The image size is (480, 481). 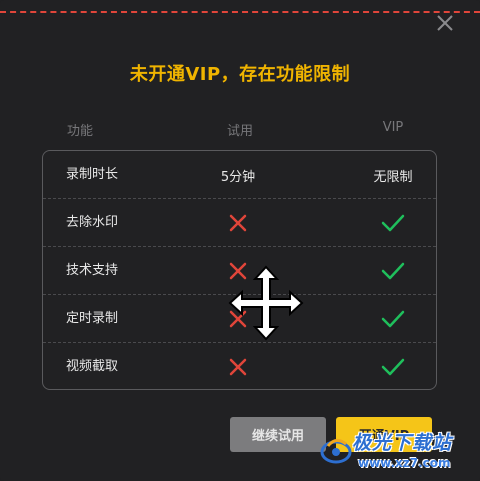 I want to click on table-row: 视频截取, so click(x=239, y=366).